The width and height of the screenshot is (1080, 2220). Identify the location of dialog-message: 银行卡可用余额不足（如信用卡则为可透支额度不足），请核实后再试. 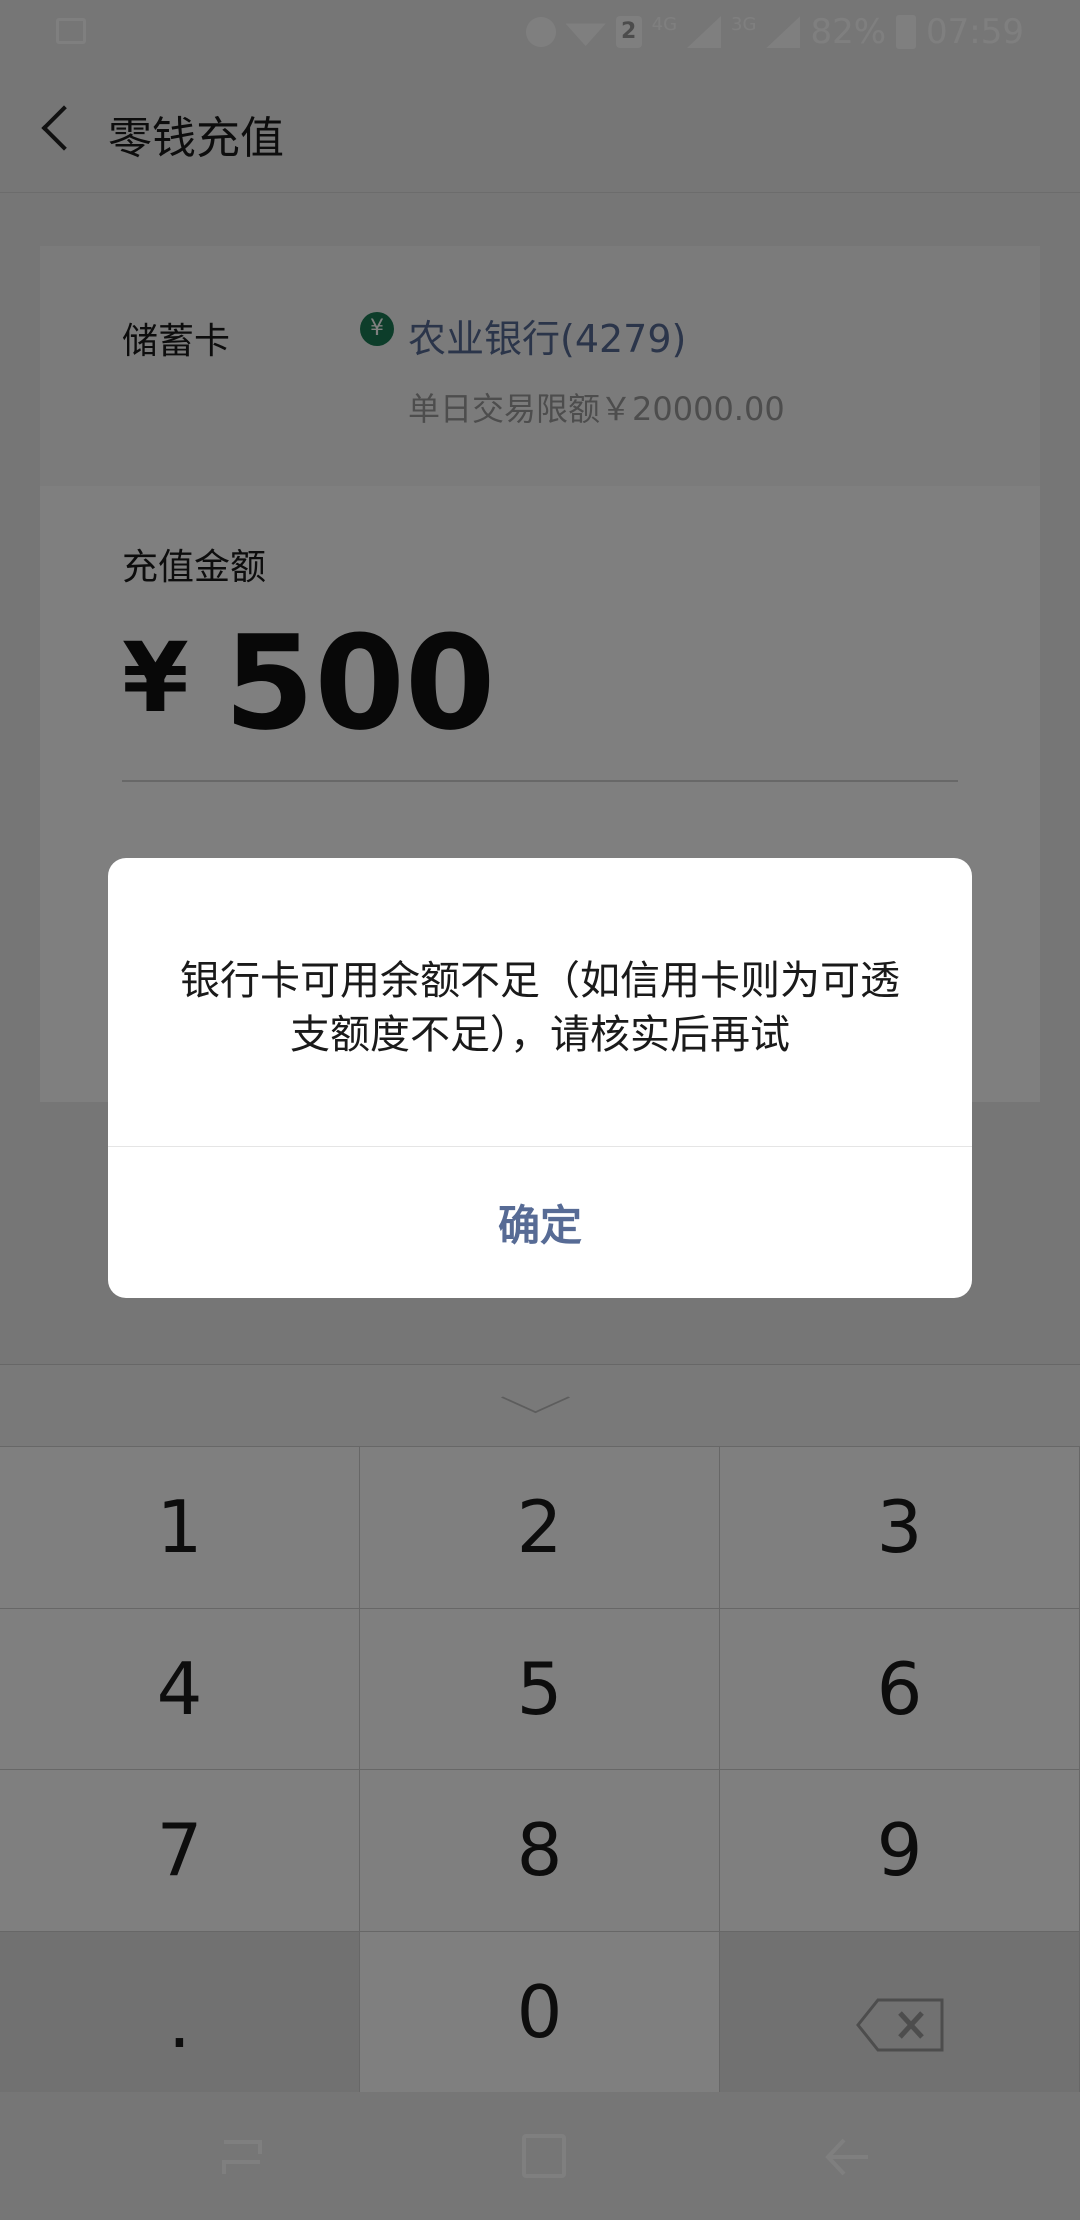
(540, 1008).